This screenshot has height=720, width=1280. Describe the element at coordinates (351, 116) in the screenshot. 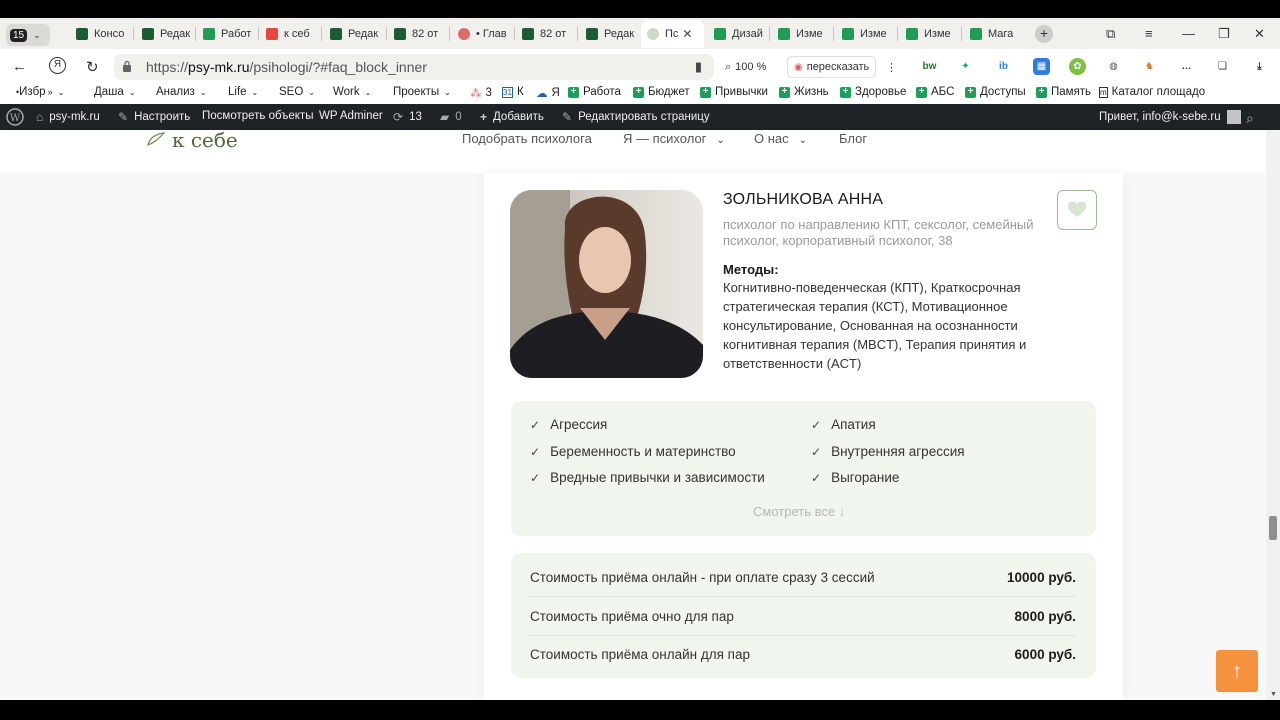

I see `wp-adminer-link: WP Adminer` at that location.